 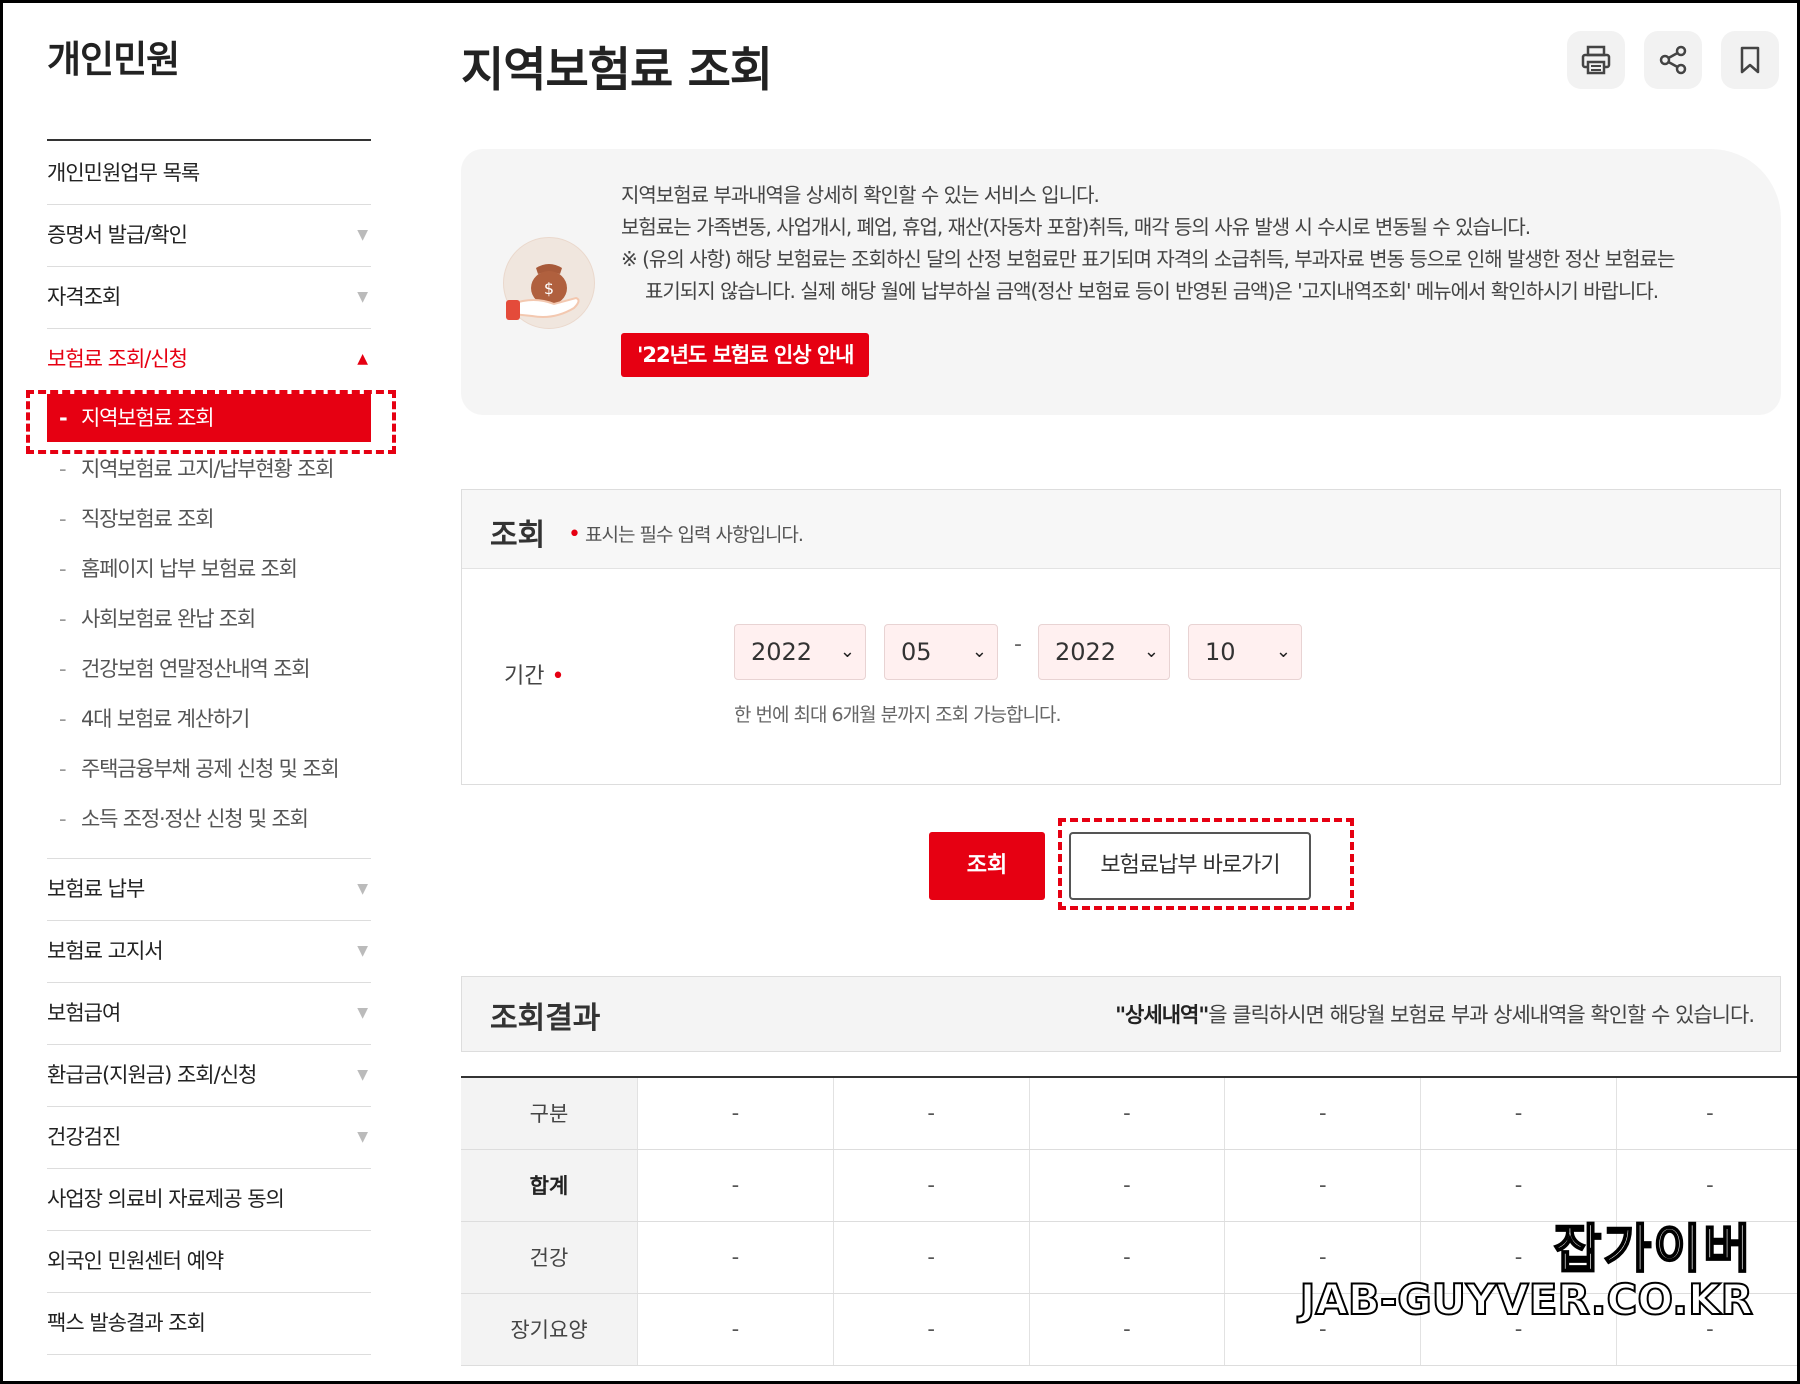 I want to click on select-value: 10, so click(x=1220, y=652).